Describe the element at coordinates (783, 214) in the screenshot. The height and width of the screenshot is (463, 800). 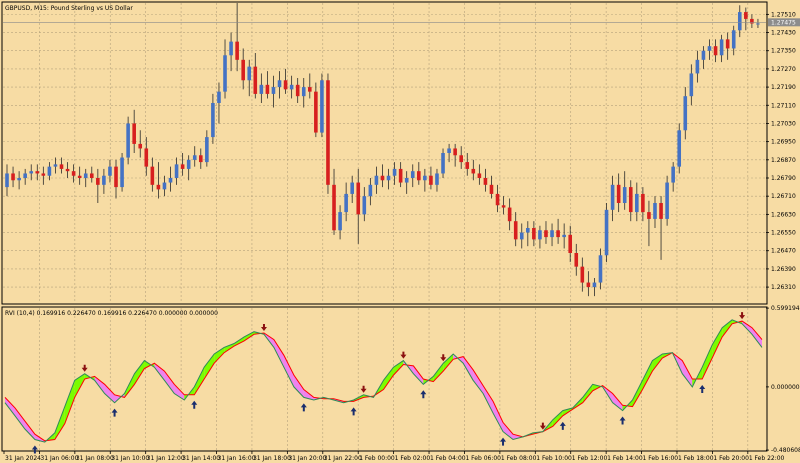
I see `price-tick-label: 1.26630` at that location.